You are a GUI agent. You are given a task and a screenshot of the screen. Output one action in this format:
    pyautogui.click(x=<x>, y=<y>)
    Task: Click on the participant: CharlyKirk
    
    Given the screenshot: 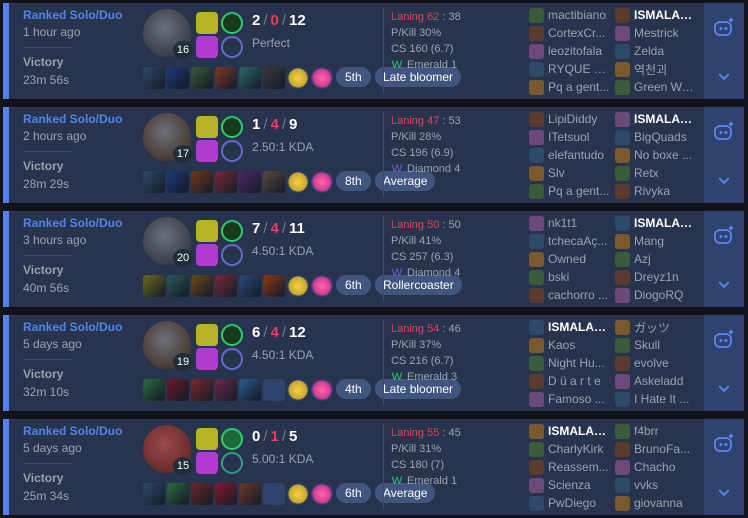 What is the action you would take?
    pyautogui.click(x=571, y=449)
    